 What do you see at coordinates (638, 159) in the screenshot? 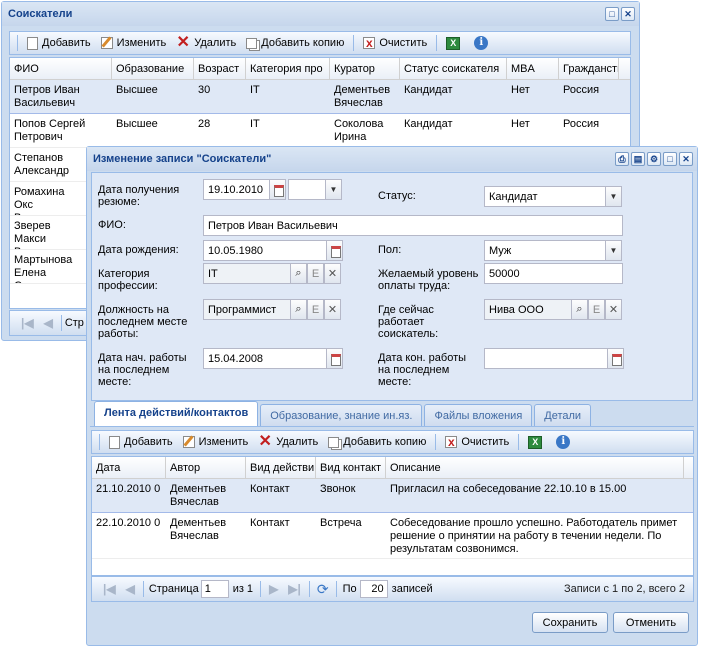
I see `document-icon: ▤` at bounding box center [638, 159].